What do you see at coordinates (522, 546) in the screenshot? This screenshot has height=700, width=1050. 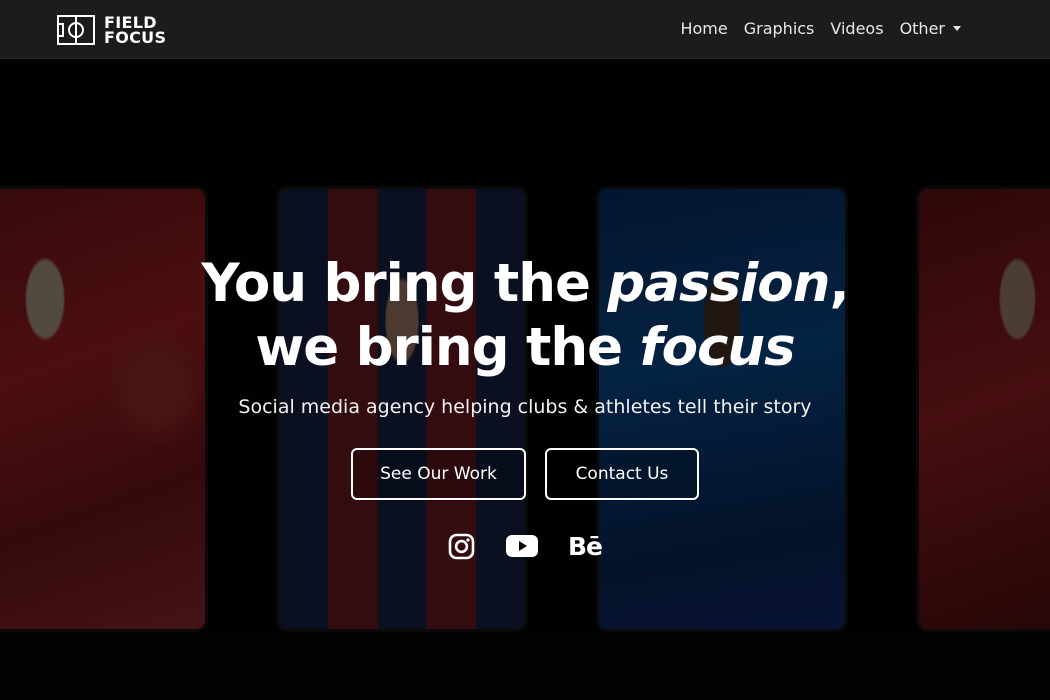 I see `youtube-icon` at bounding box center [522, 546].